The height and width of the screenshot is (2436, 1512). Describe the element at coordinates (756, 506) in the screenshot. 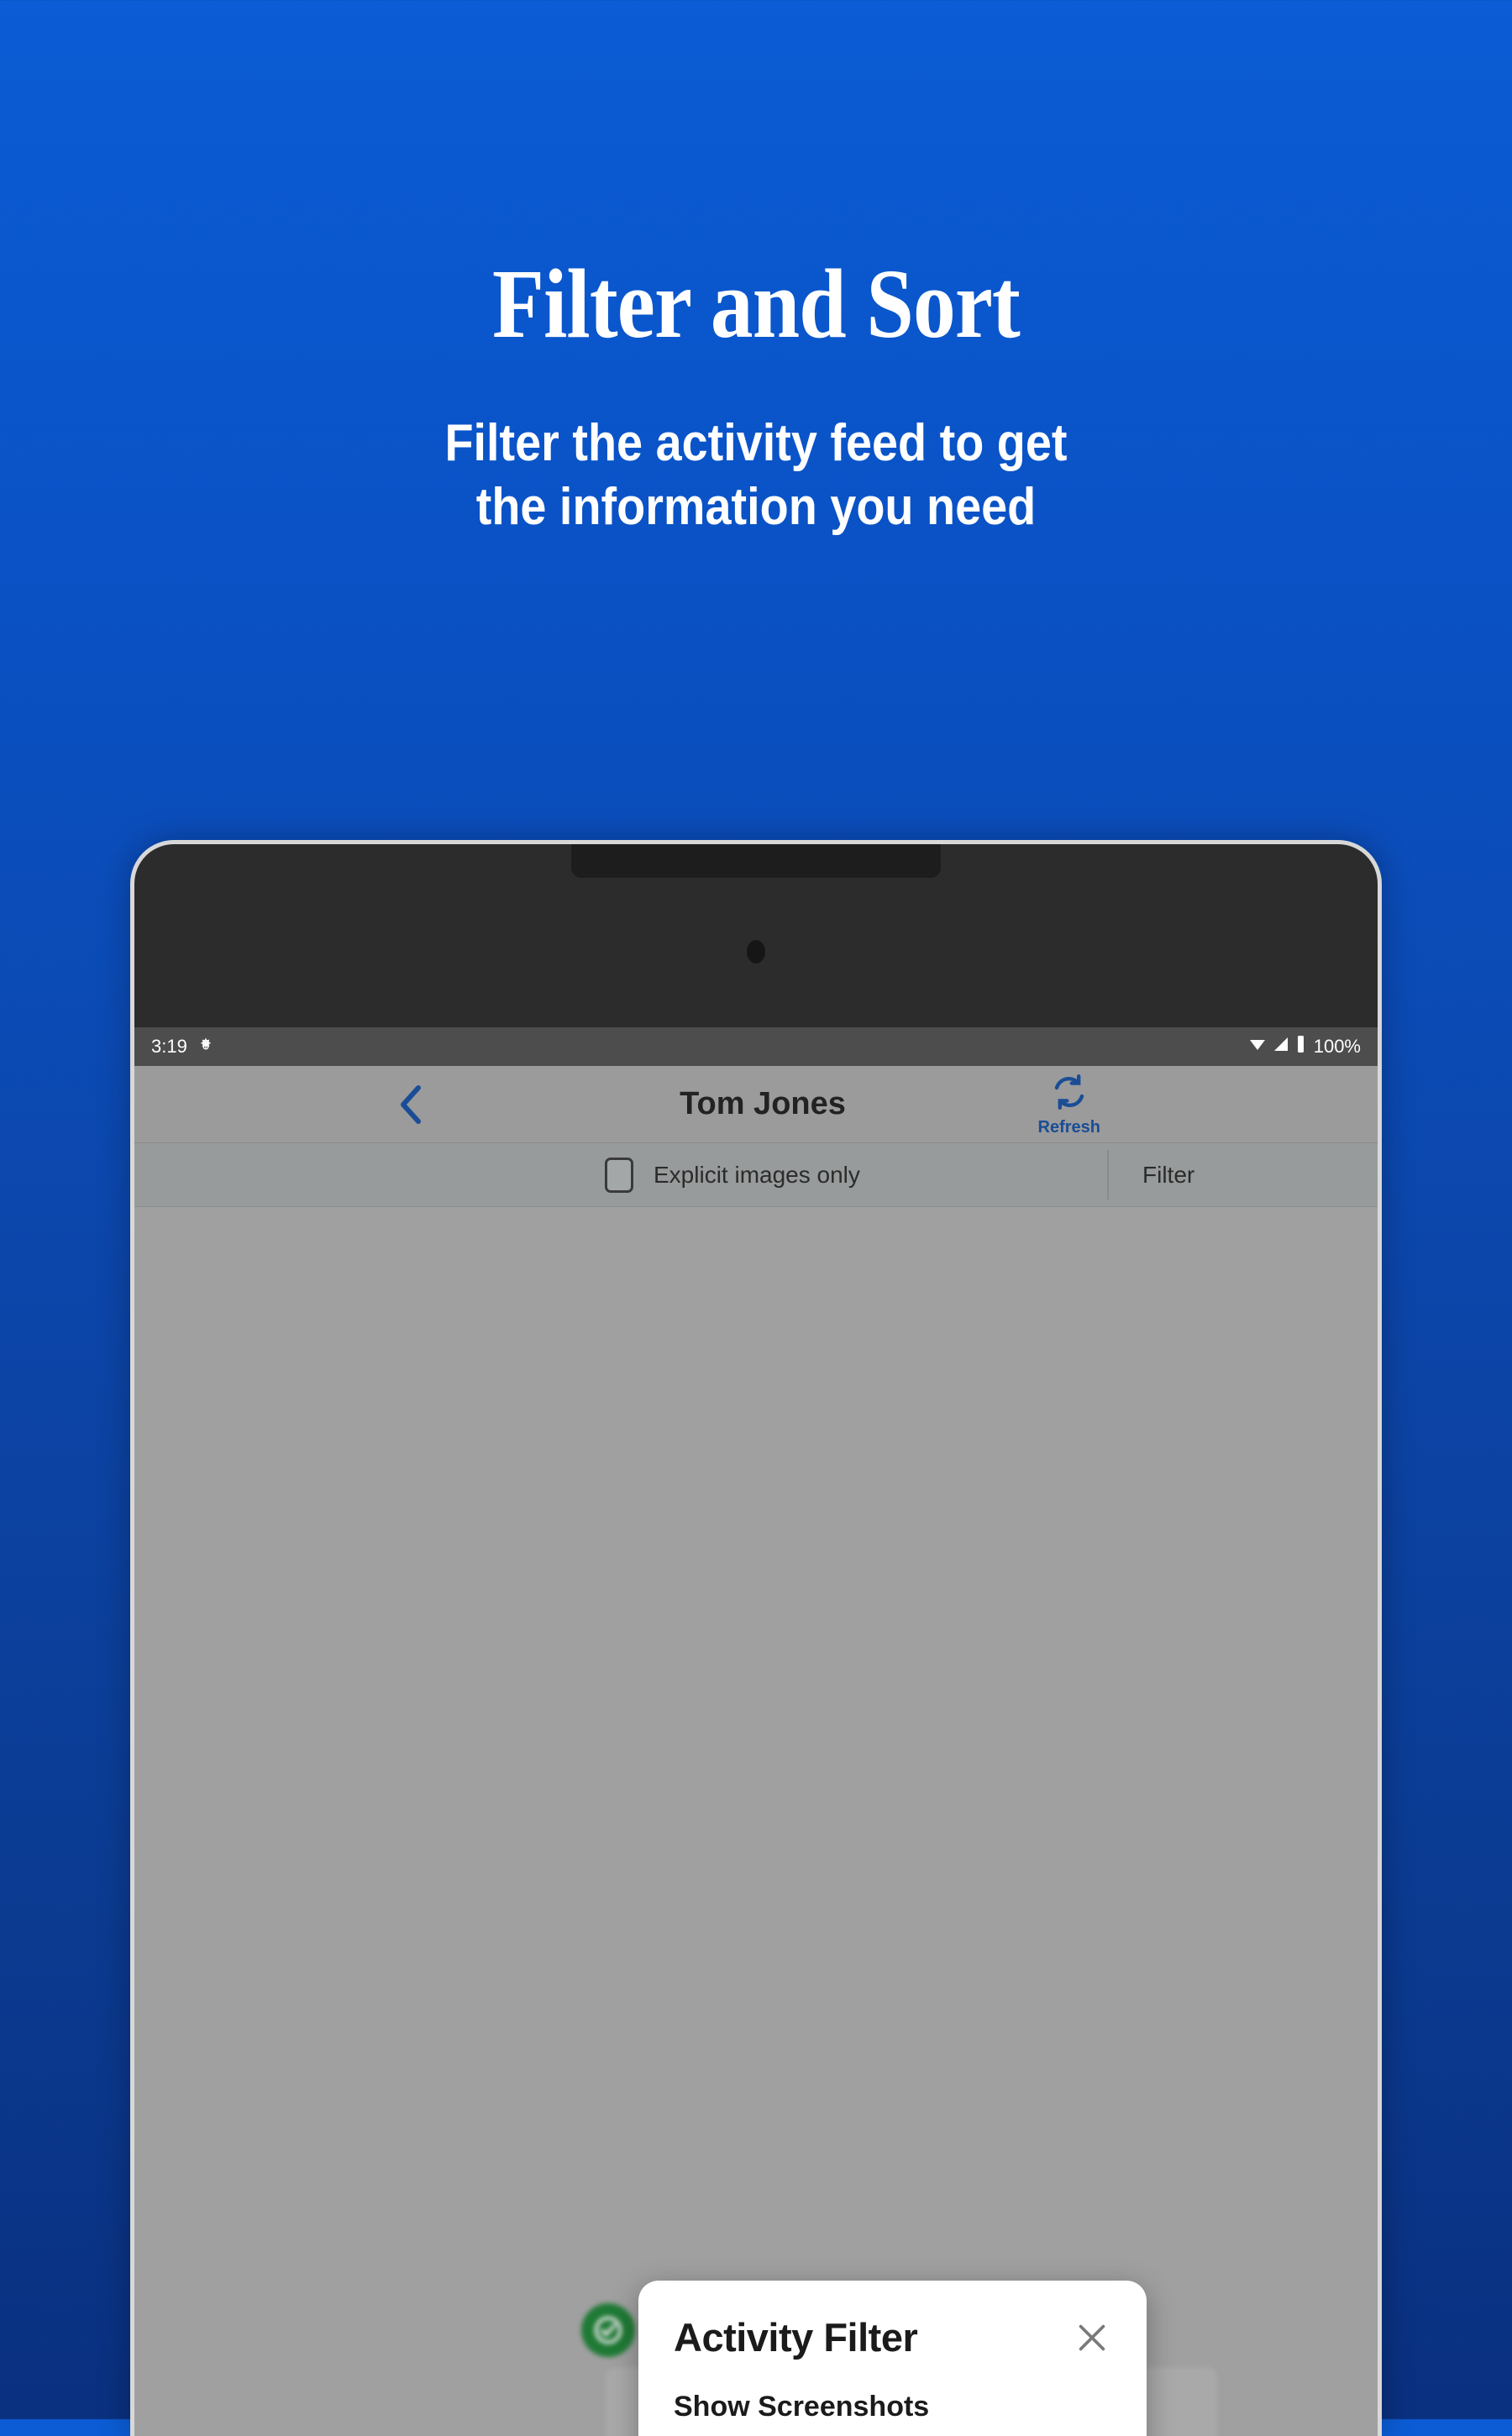

I see `page-subtitle-line-2: the information you need` at that location.